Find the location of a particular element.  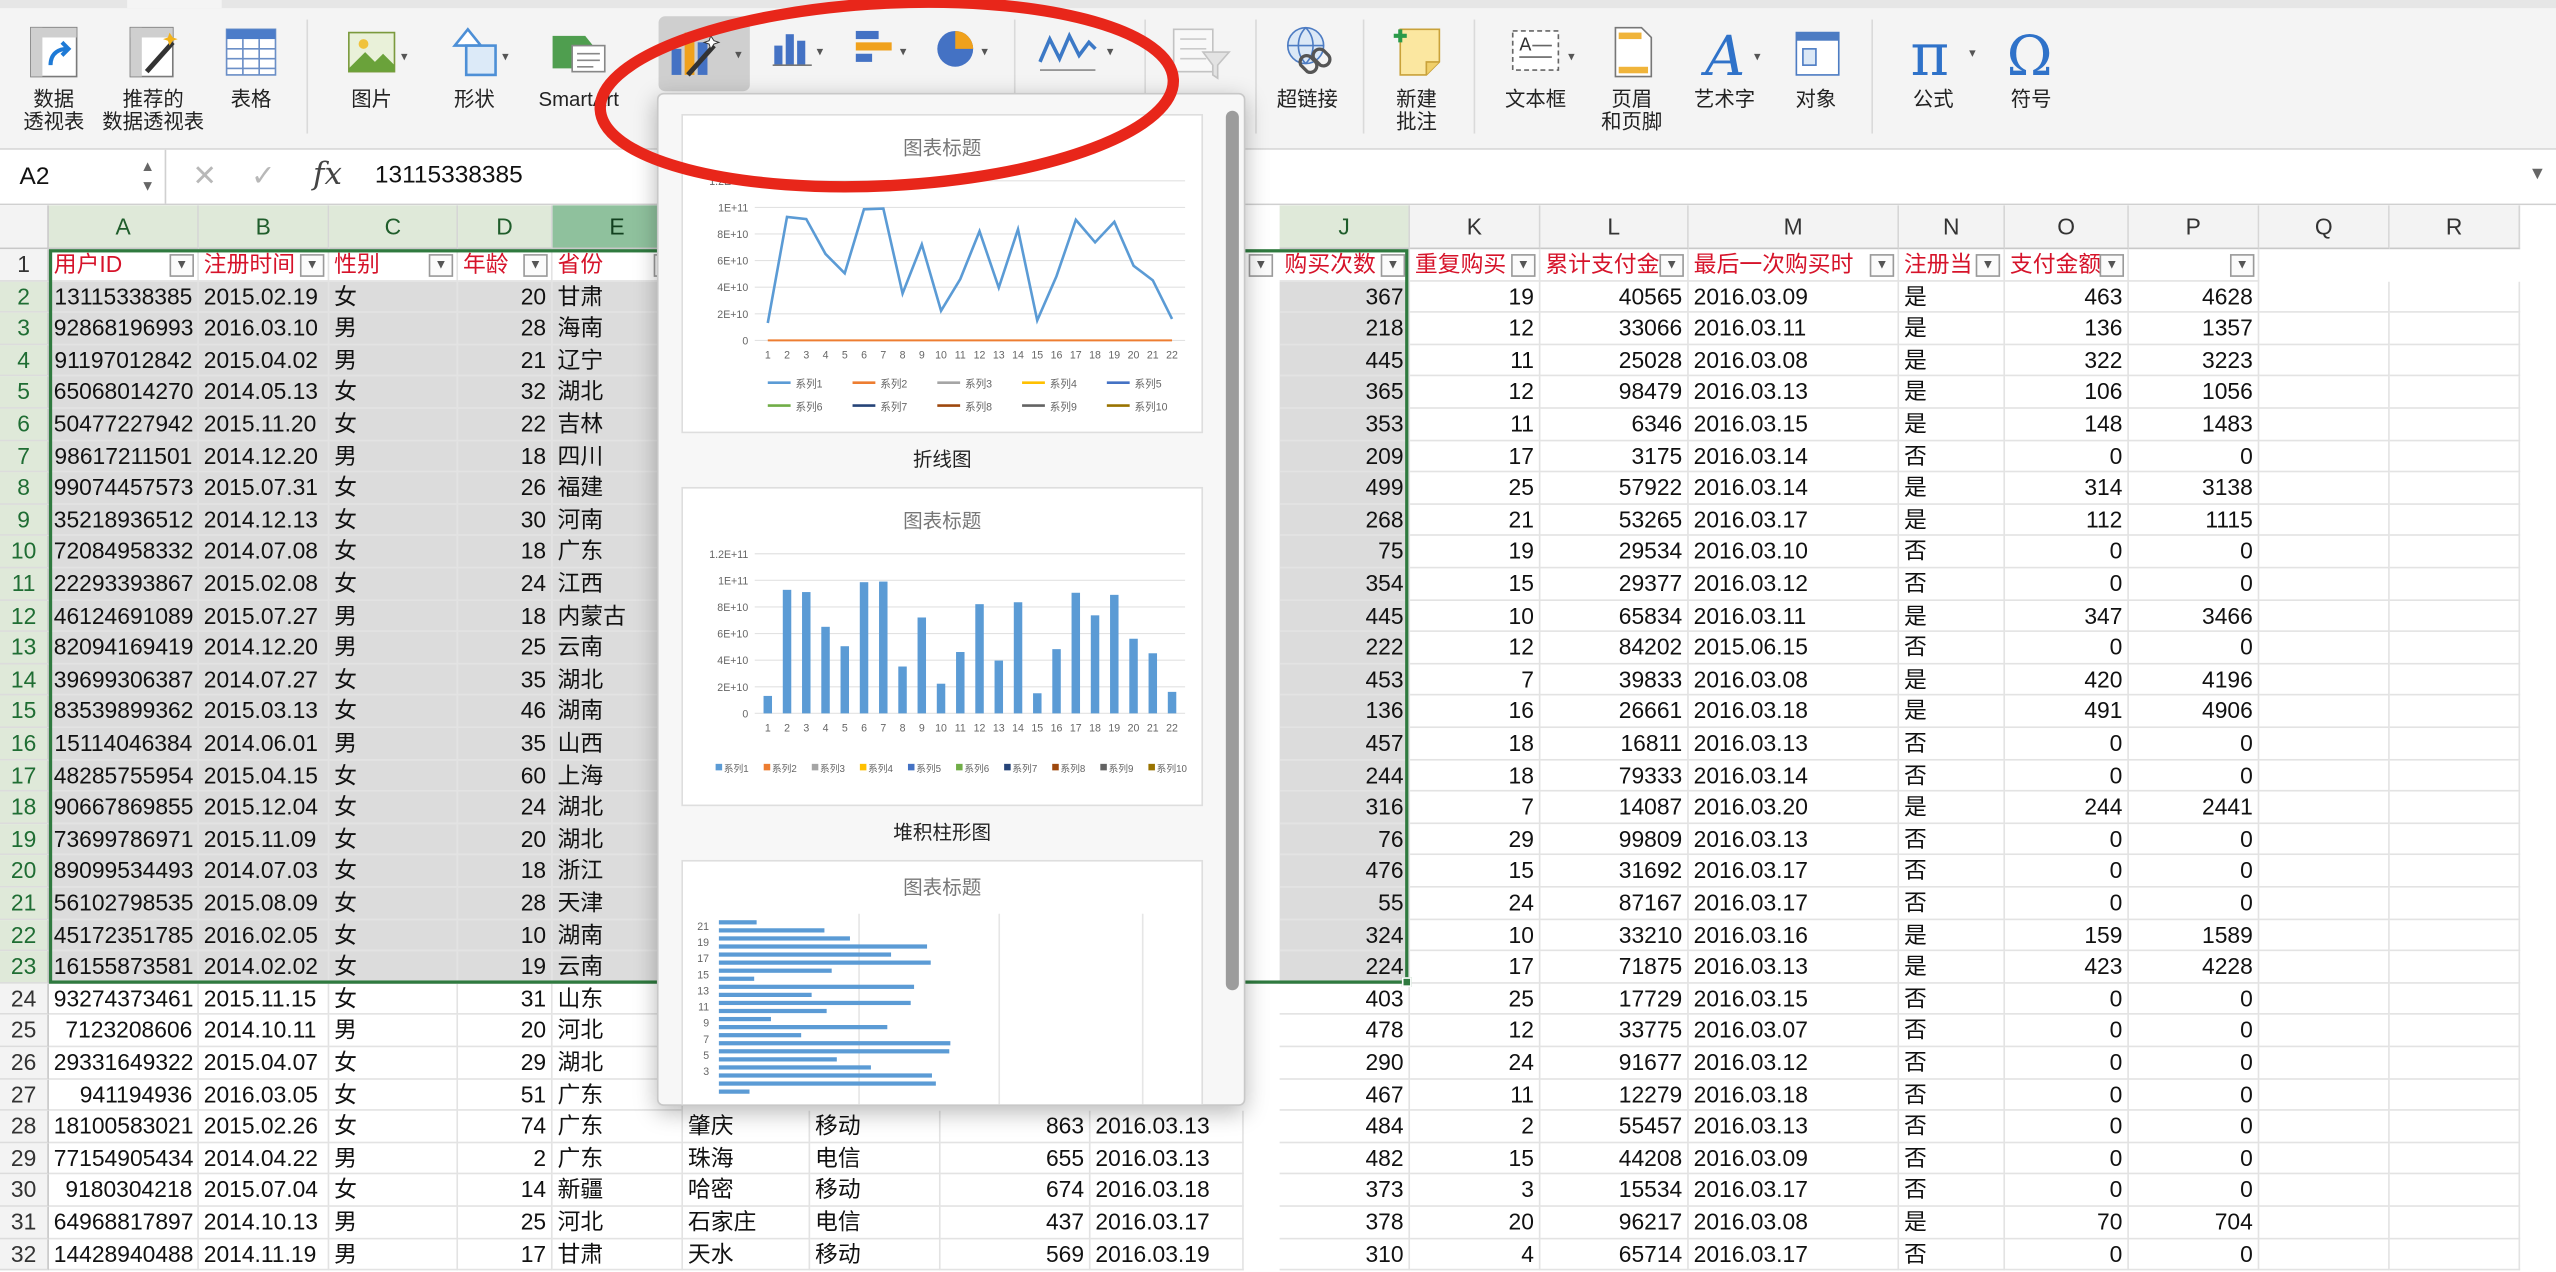

column-header-o: O is located at coordinates (2067, 227).